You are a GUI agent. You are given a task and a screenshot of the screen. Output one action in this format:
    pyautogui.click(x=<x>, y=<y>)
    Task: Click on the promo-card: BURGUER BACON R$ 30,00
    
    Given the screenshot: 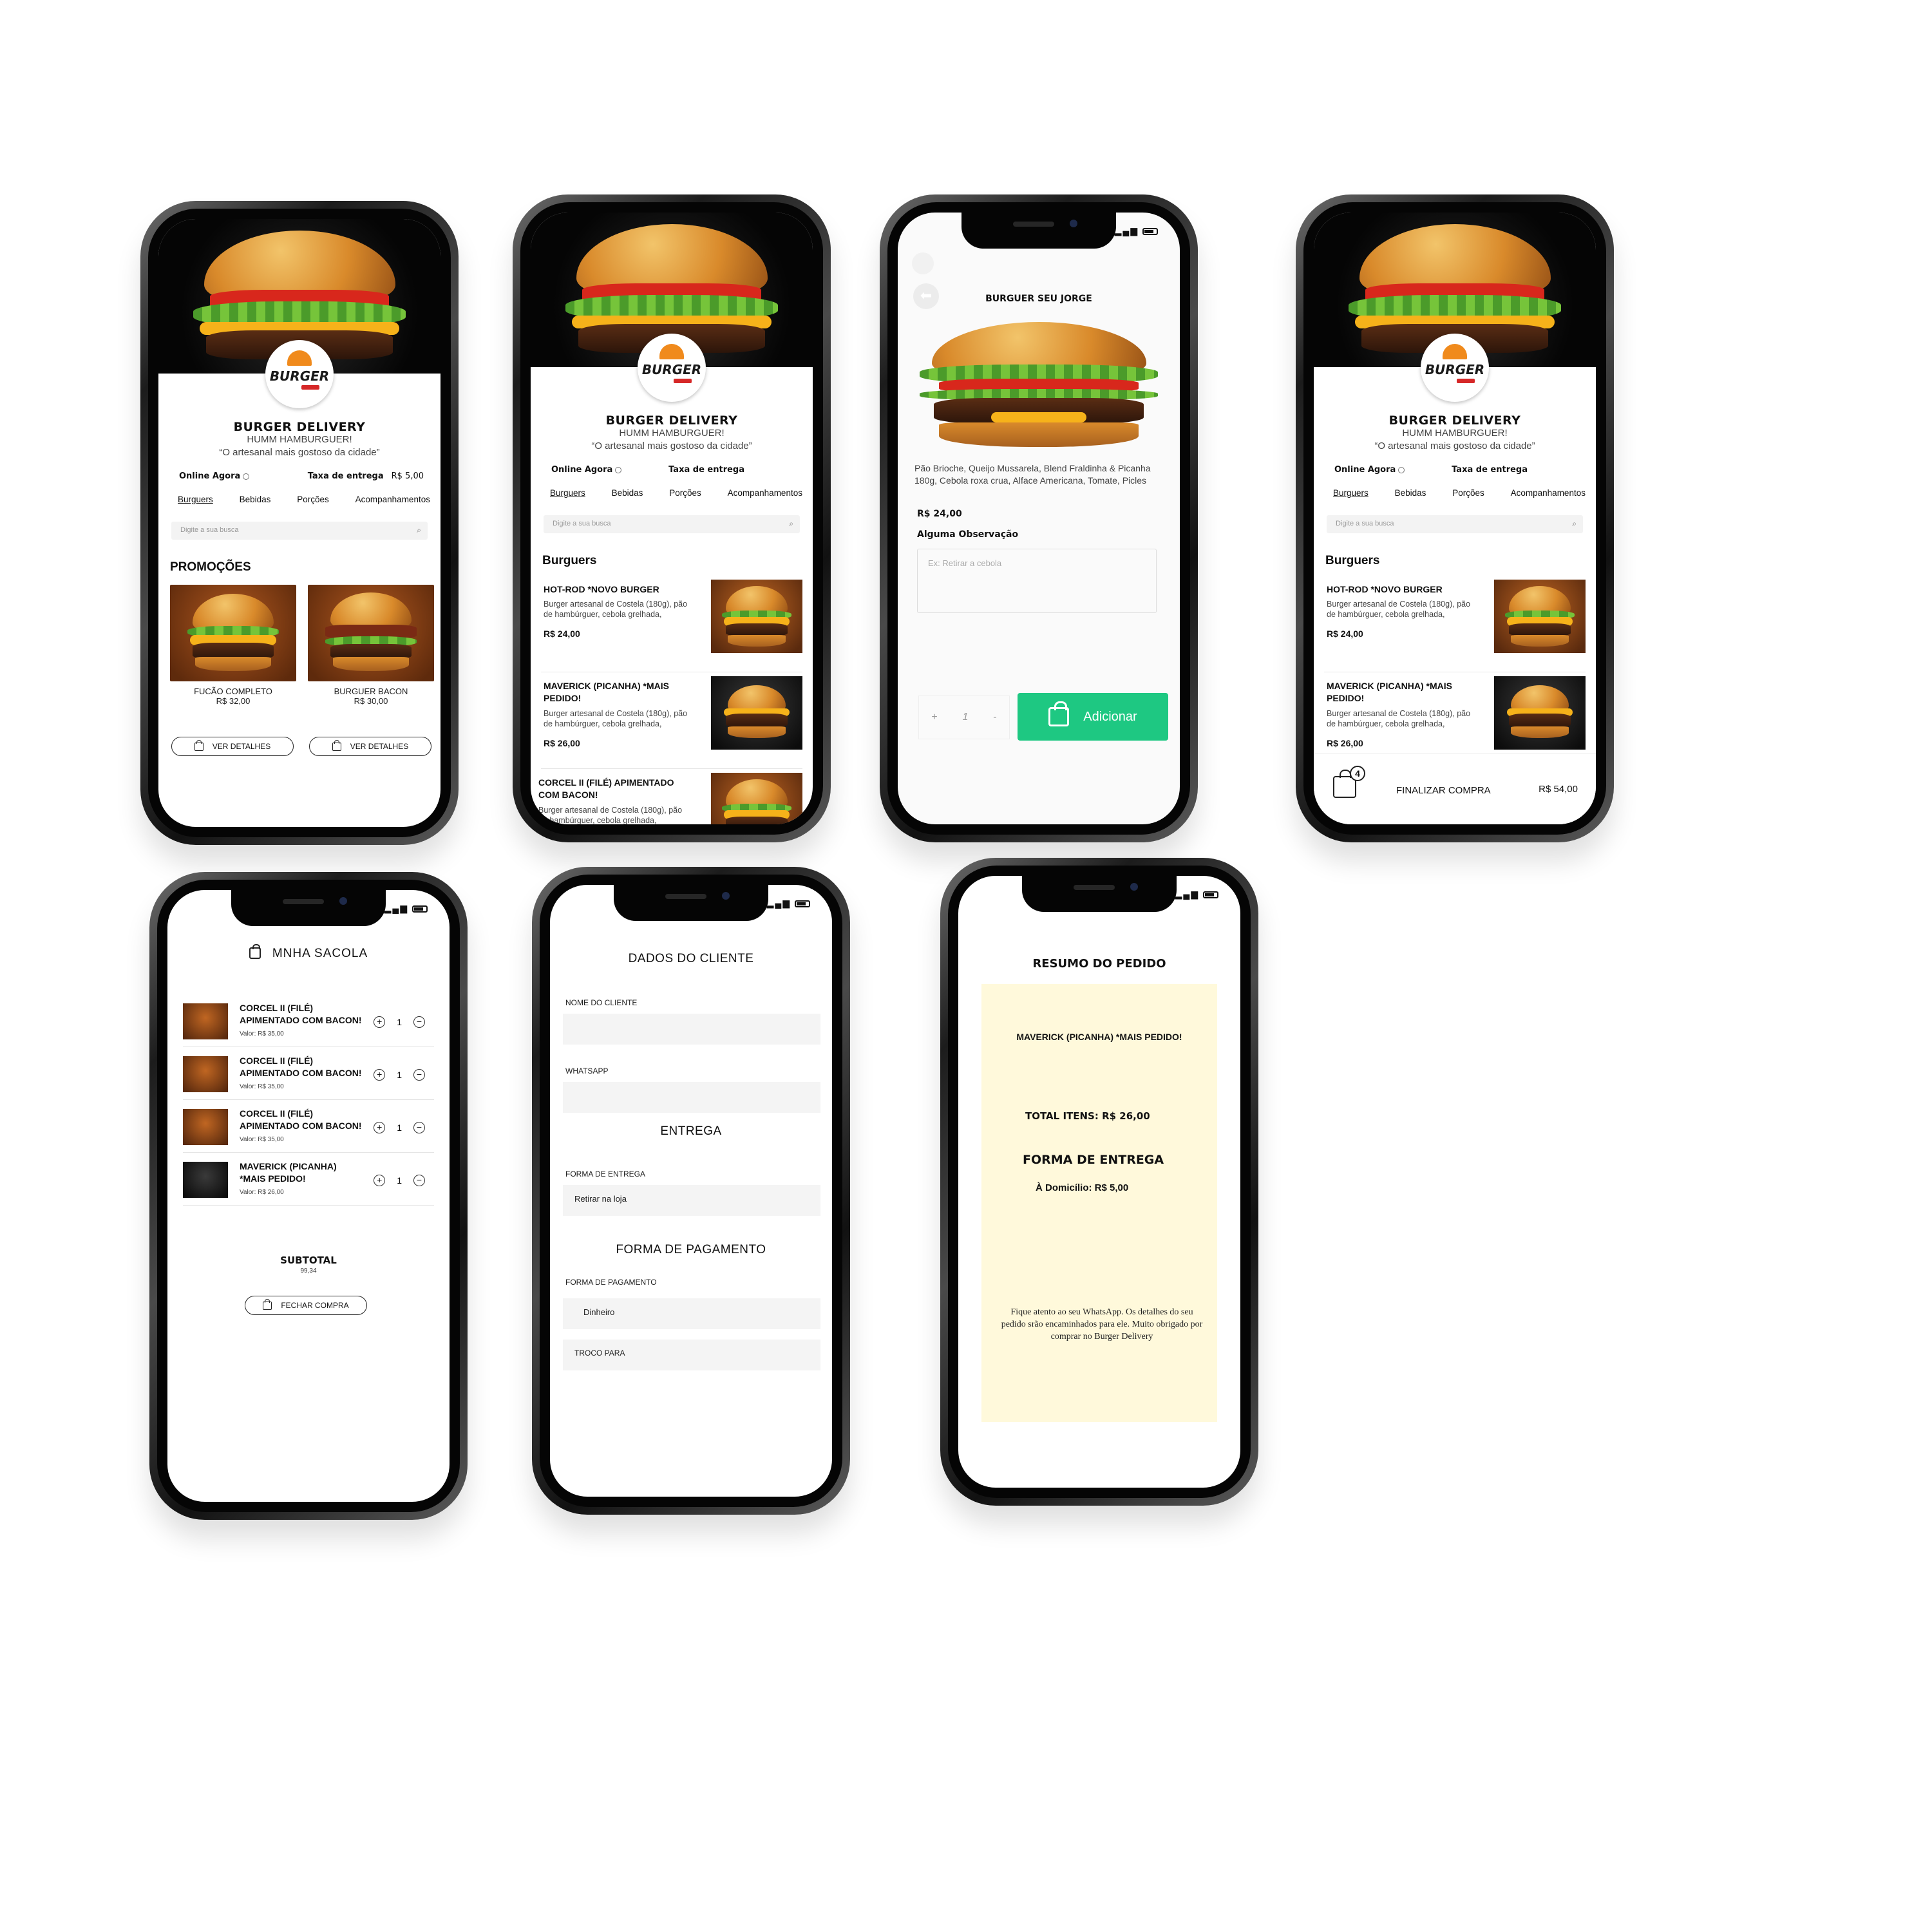 What is the action you would take?
    pyautogui.click(x=371, y=645)
    